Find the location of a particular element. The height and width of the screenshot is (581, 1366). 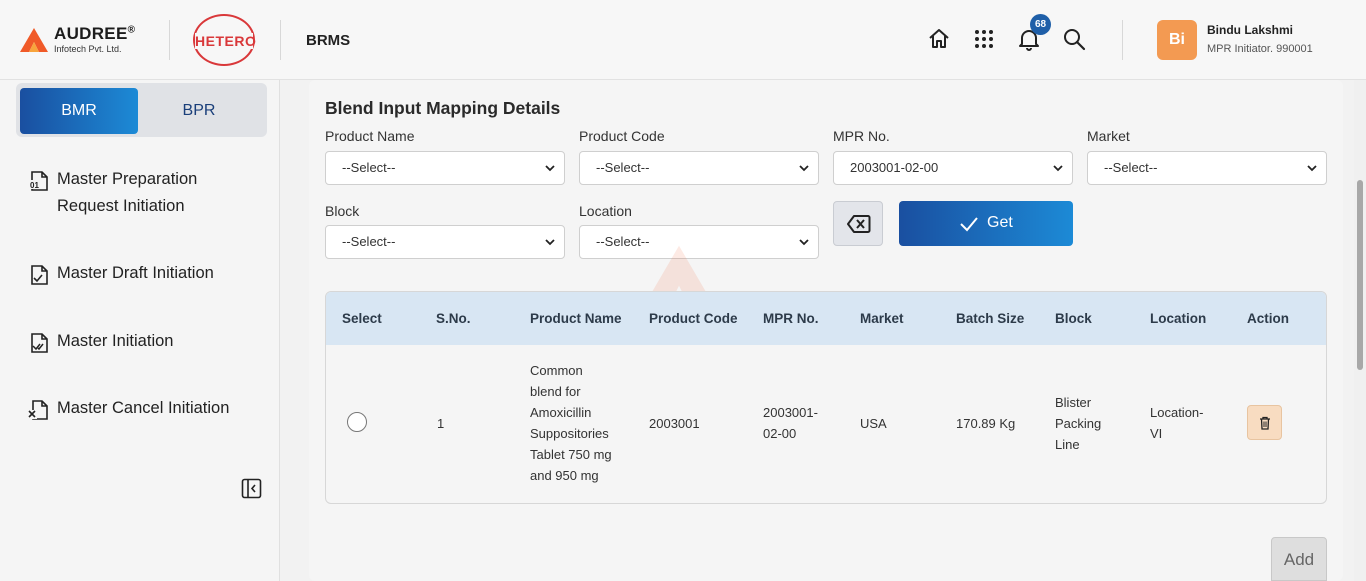

document-double-check-icon is located at coordinates (39, 343).